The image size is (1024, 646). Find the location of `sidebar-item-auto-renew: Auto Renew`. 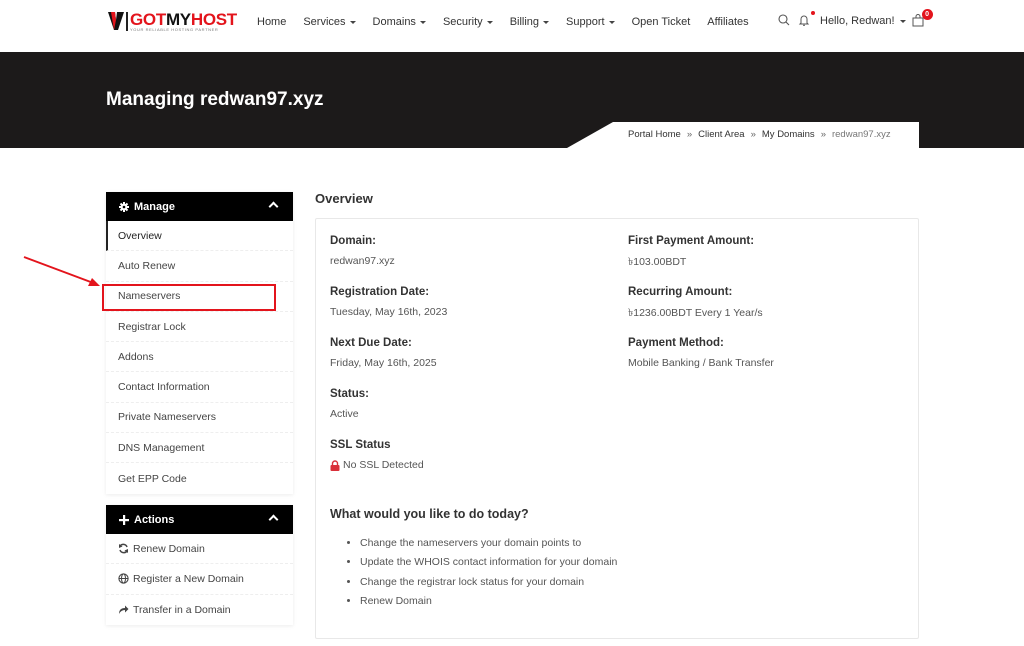

sidebar-item-auto-renew: Auto Renew is located at coordinates (199, 266).